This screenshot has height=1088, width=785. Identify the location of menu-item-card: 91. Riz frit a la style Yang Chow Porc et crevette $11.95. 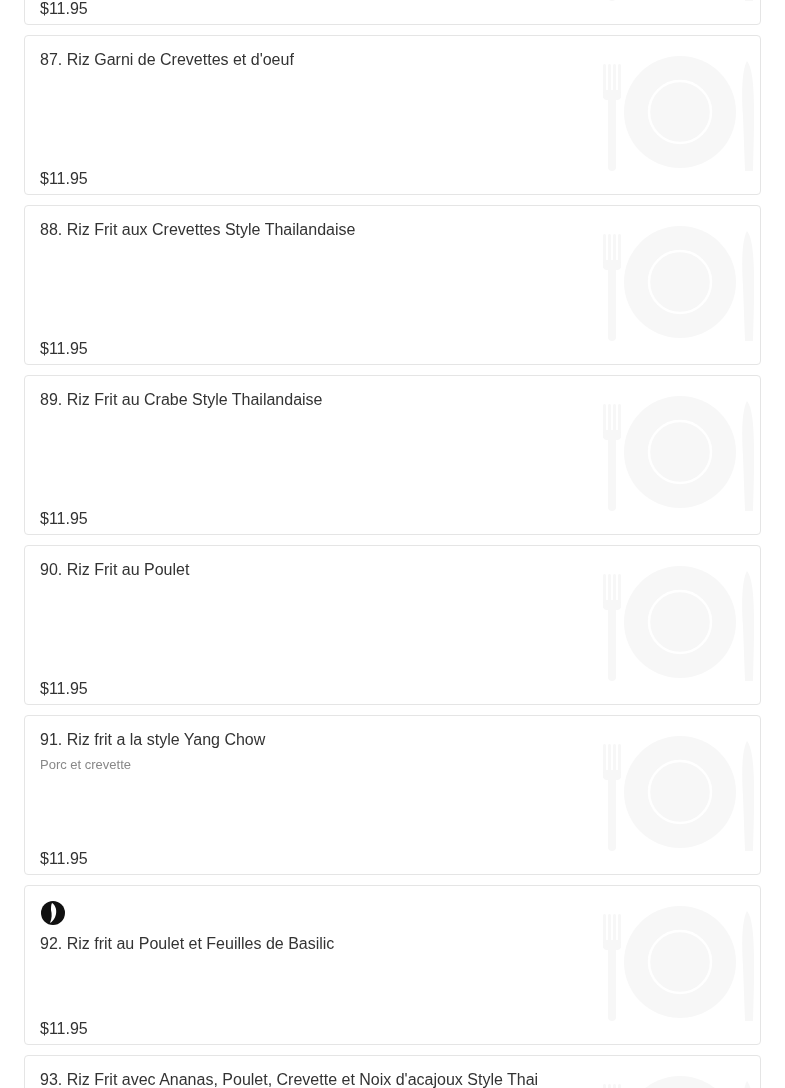
(392, 795).